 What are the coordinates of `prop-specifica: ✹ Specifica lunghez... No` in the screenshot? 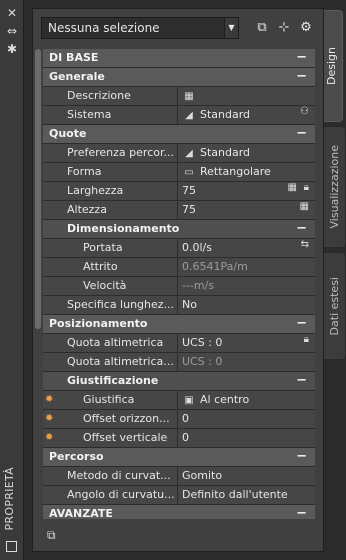 It's located at (179, 305).